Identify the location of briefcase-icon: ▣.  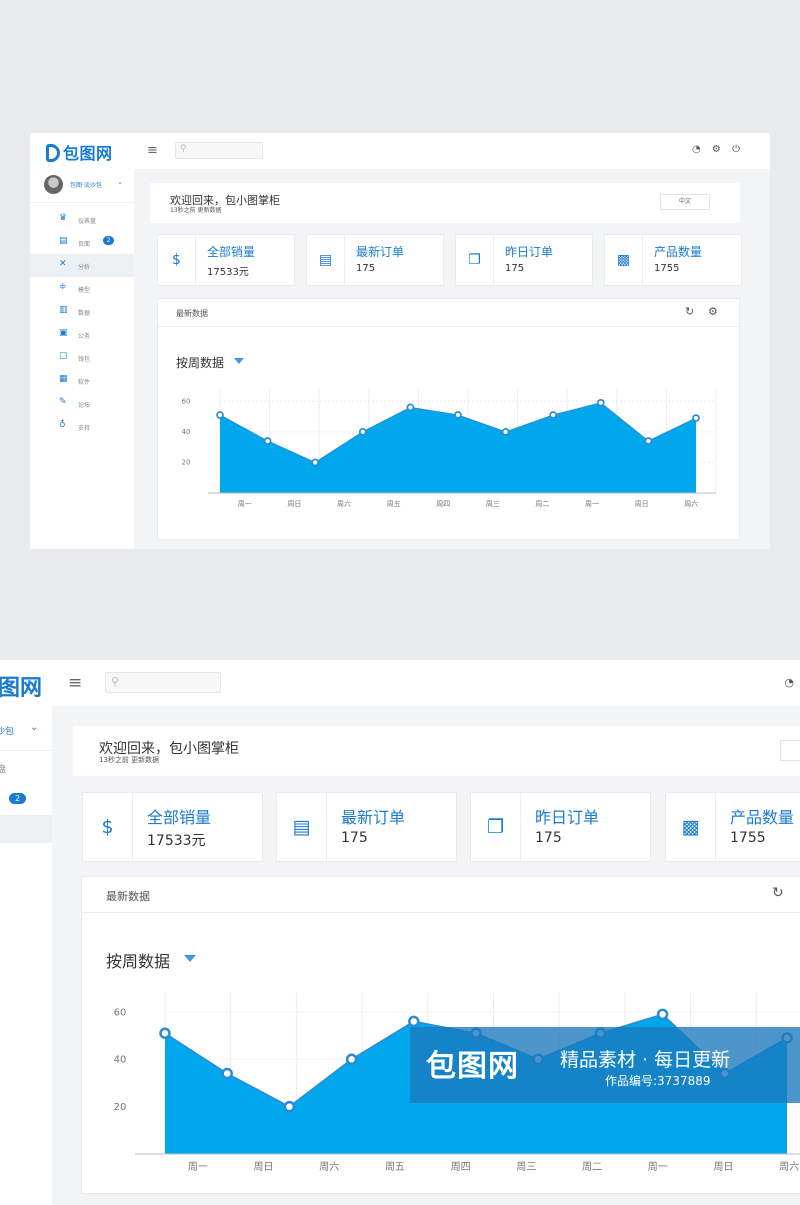
(63, 333).